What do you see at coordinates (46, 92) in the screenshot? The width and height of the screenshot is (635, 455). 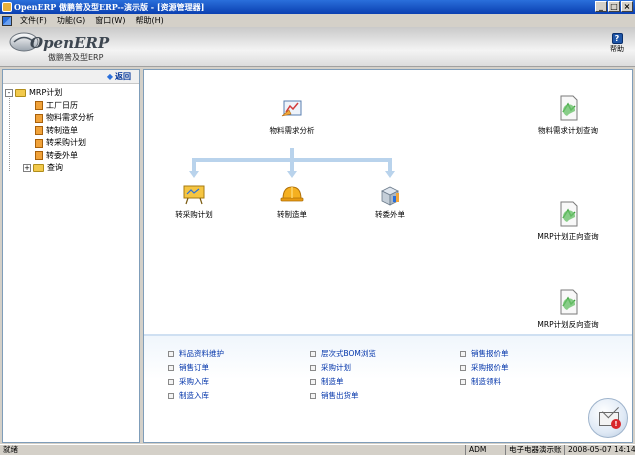 I see `tree-node-label: MRP计划` at bounding box center [46, 92].